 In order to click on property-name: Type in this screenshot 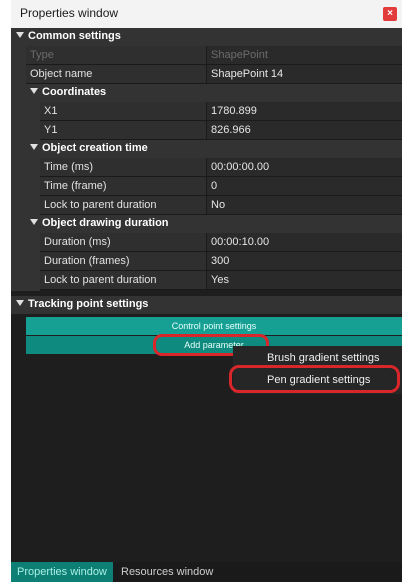, I will do `click(116, 55)`.